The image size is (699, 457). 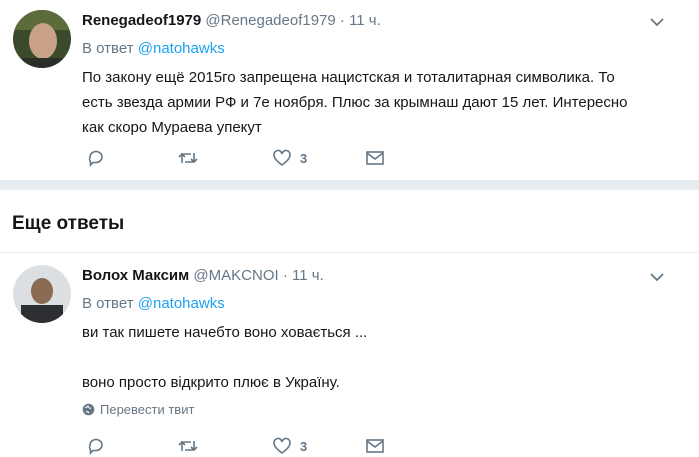 I want to click on tweet-text-line: воно просто відкрито плює в Україну., so click(x=211, y=382).